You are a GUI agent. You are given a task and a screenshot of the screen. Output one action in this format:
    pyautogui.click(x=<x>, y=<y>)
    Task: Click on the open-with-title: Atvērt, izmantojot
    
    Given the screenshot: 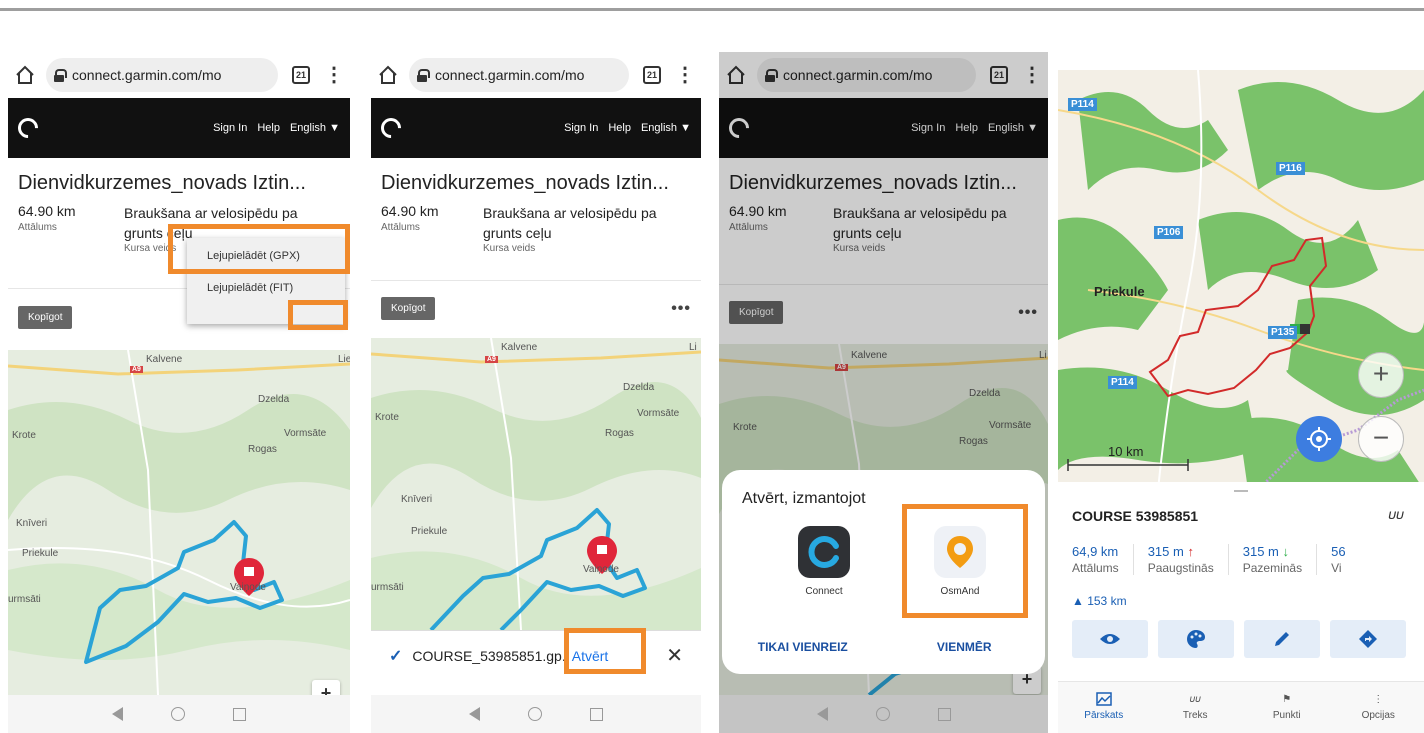 What is the action you would take?
    pyautogui.click(x=804, y=498)
    